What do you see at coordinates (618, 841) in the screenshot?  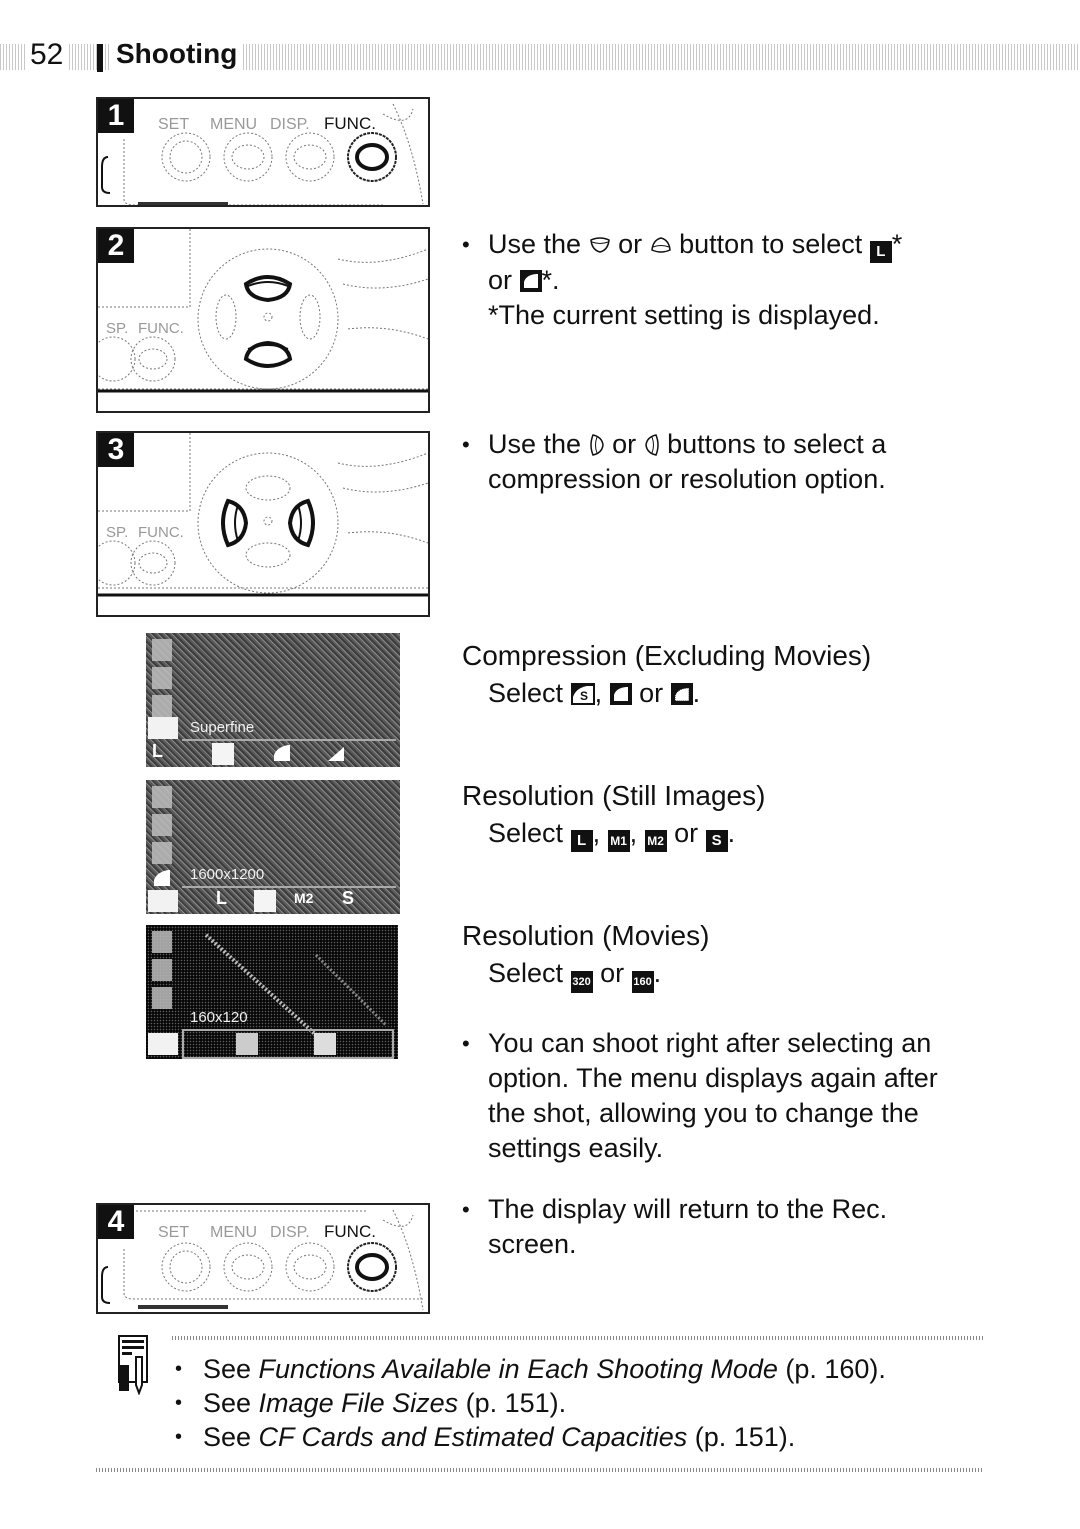 I see `resolution-medium1-icon: M1` at bounding box center [618, 841].